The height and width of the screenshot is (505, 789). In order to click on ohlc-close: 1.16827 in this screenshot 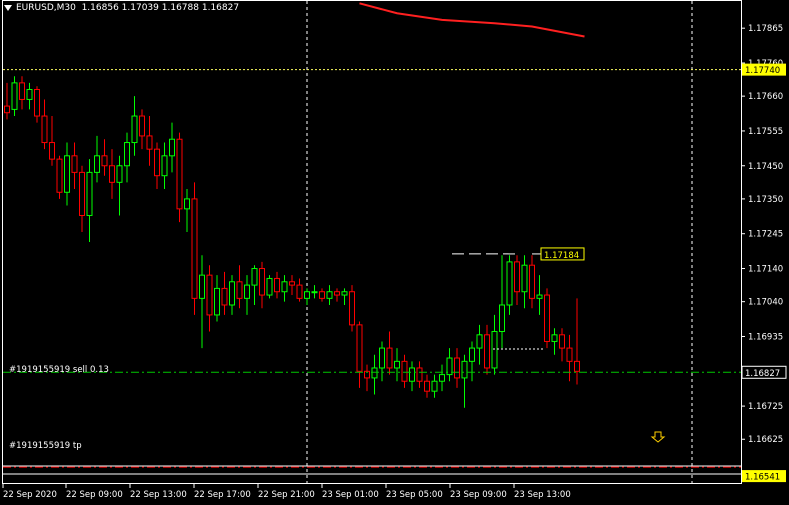, I will do `click(220, 8)`.